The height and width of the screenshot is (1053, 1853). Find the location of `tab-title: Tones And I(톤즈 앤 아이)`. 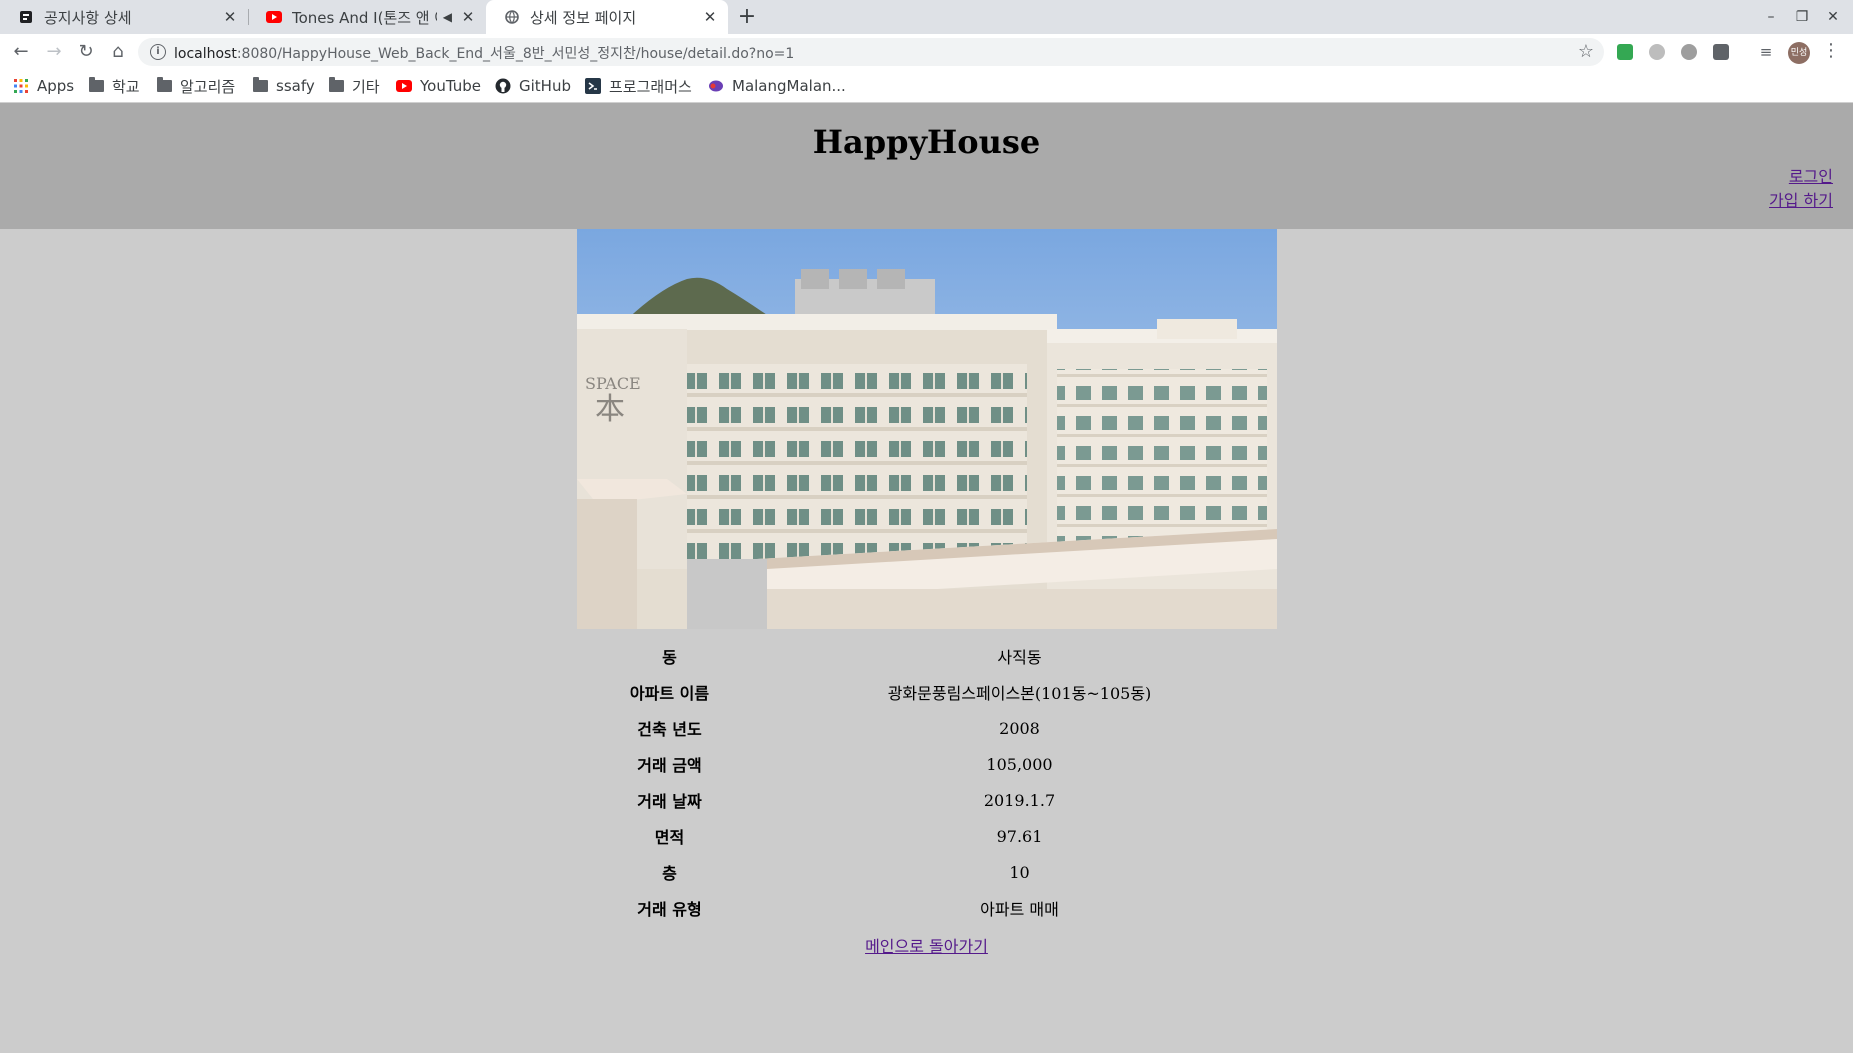

tab-title: Tones And I(톤즈 앤 아이) is located at coordinates (364, 17).